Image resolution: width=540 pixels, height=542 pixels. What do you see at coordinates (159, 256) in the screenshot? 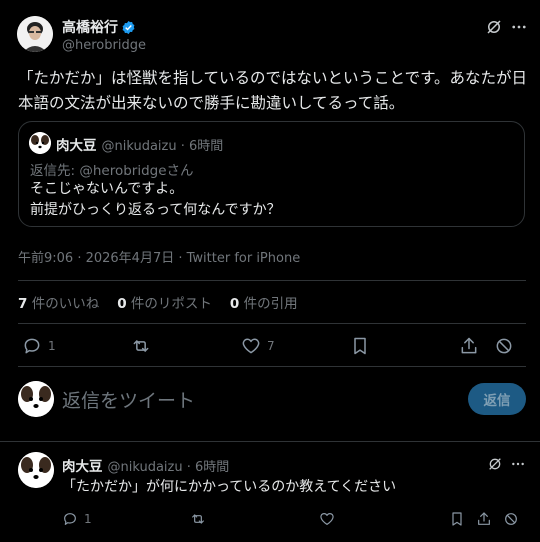
I see `tweet-timestamp: 午前9:06 · 2026年4月7日 · Twitter for iPhone` at bounding box center [159, 256].